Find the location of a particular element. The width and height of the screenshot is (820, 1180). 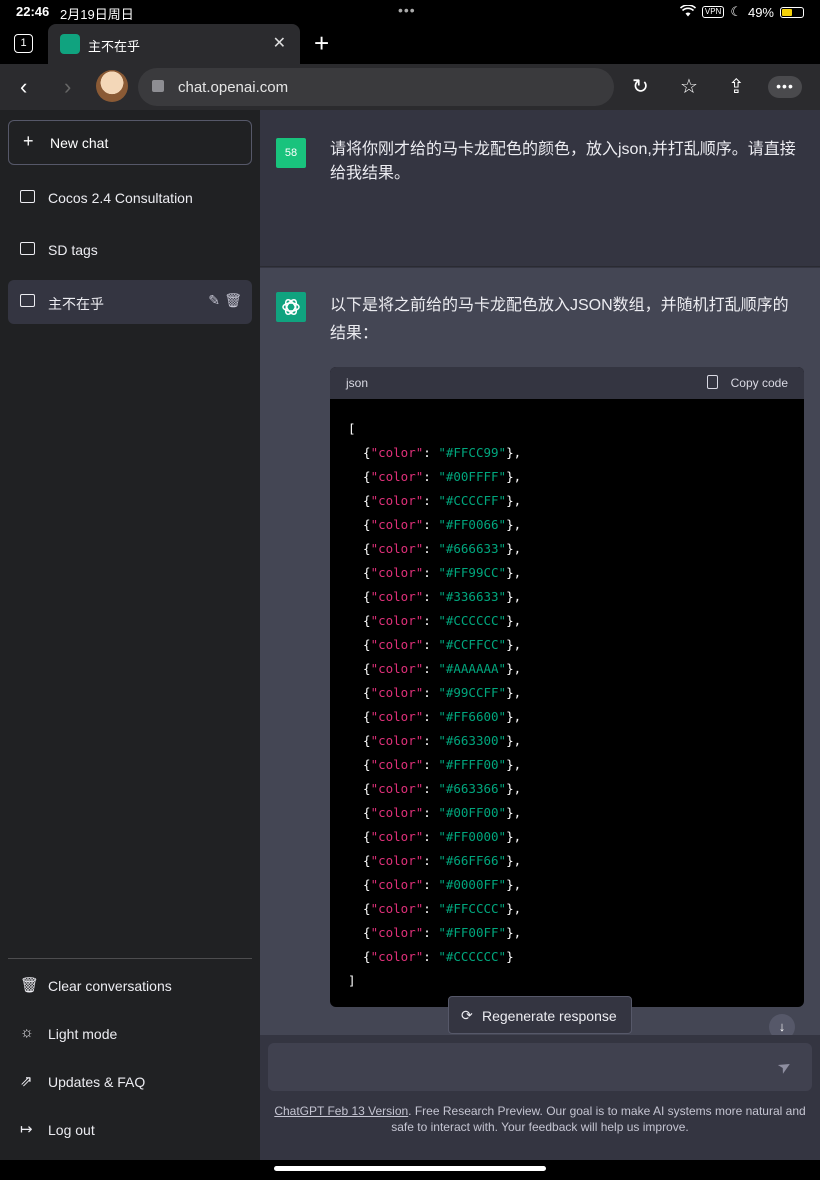

version-link: ChatGPT Feb 13 Version is located at coordinates (341, 1111).